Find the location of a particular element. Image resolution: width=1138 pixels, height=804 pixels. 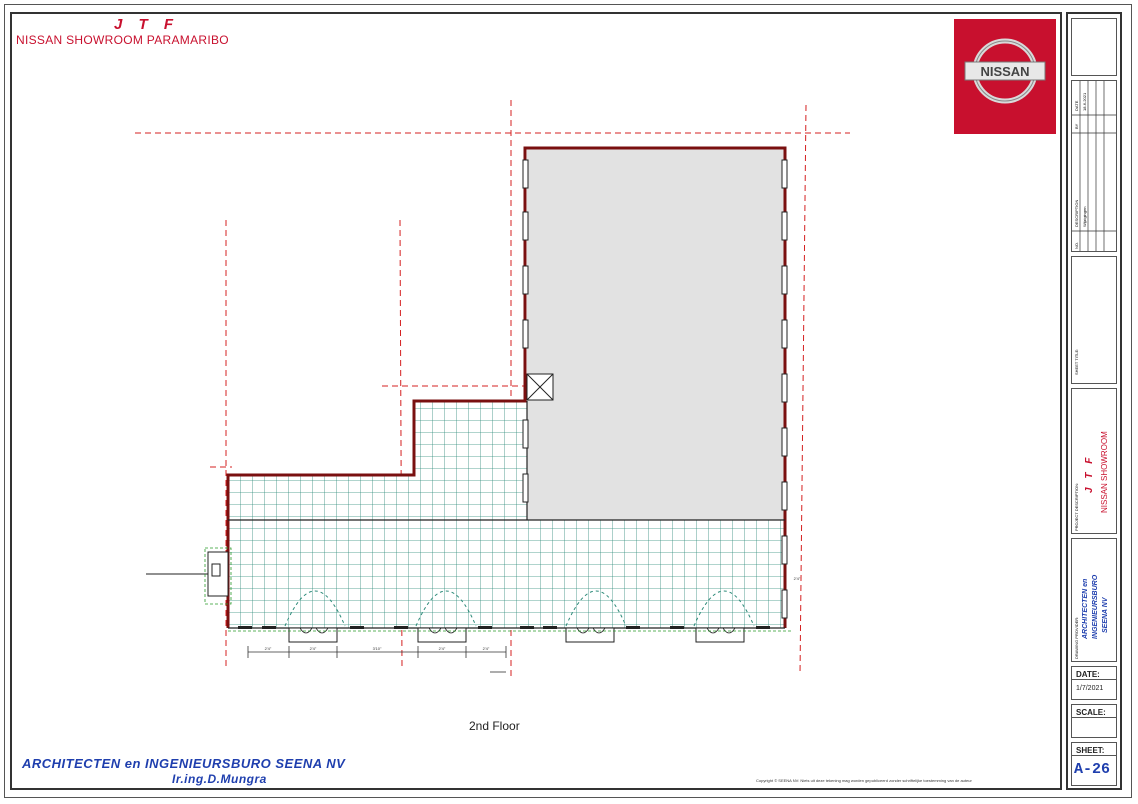

project-desc-name: NISSAN SHOWROOM is located at coordinates (1104, 472).